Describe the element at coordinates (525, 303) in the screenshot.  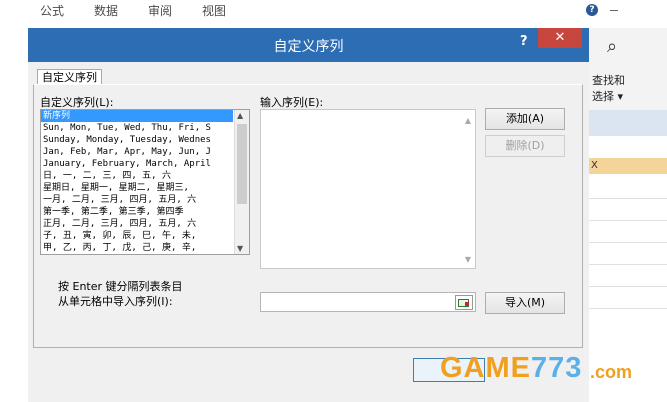
I see `import-button: 导入(M)` at that location.